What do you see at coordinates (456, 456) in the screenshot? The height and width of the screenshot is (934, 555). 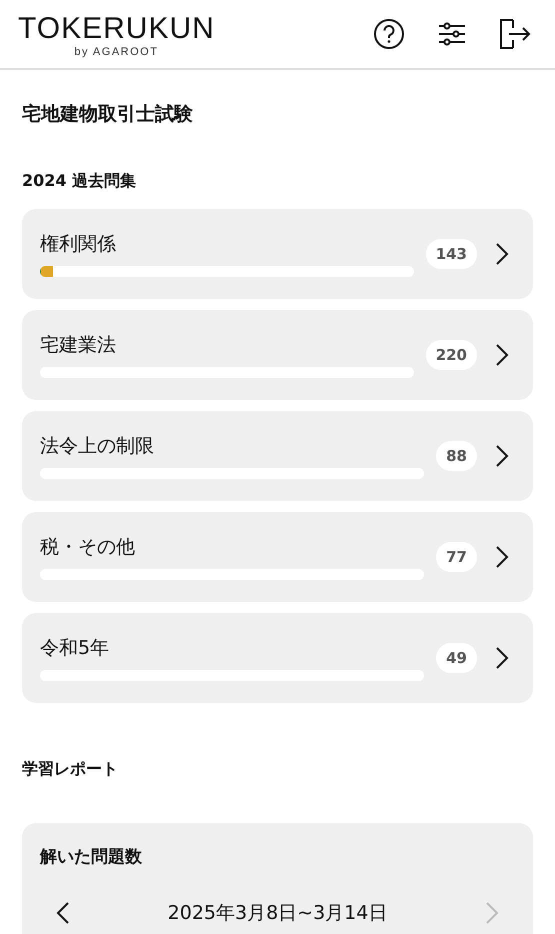 I see `question-count: 88` at bounding box center [456, 456].